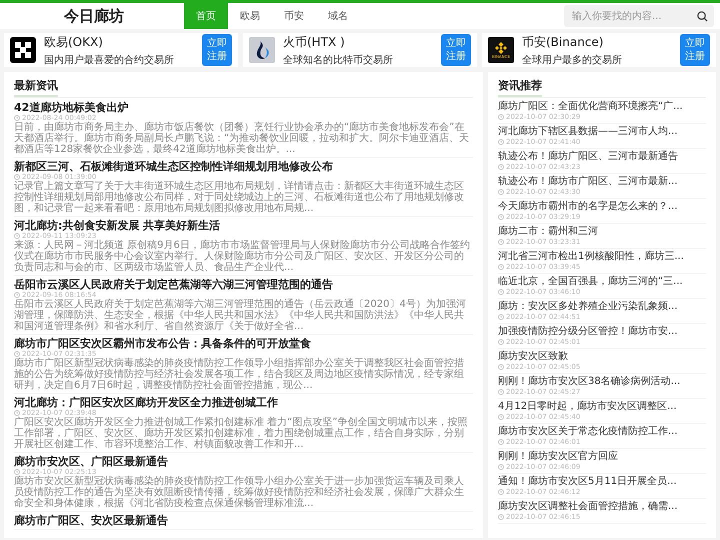 The height and width of the screenshot is (540, 720). I want to click on section-heading: 资讯推荐, so click(520, 86).